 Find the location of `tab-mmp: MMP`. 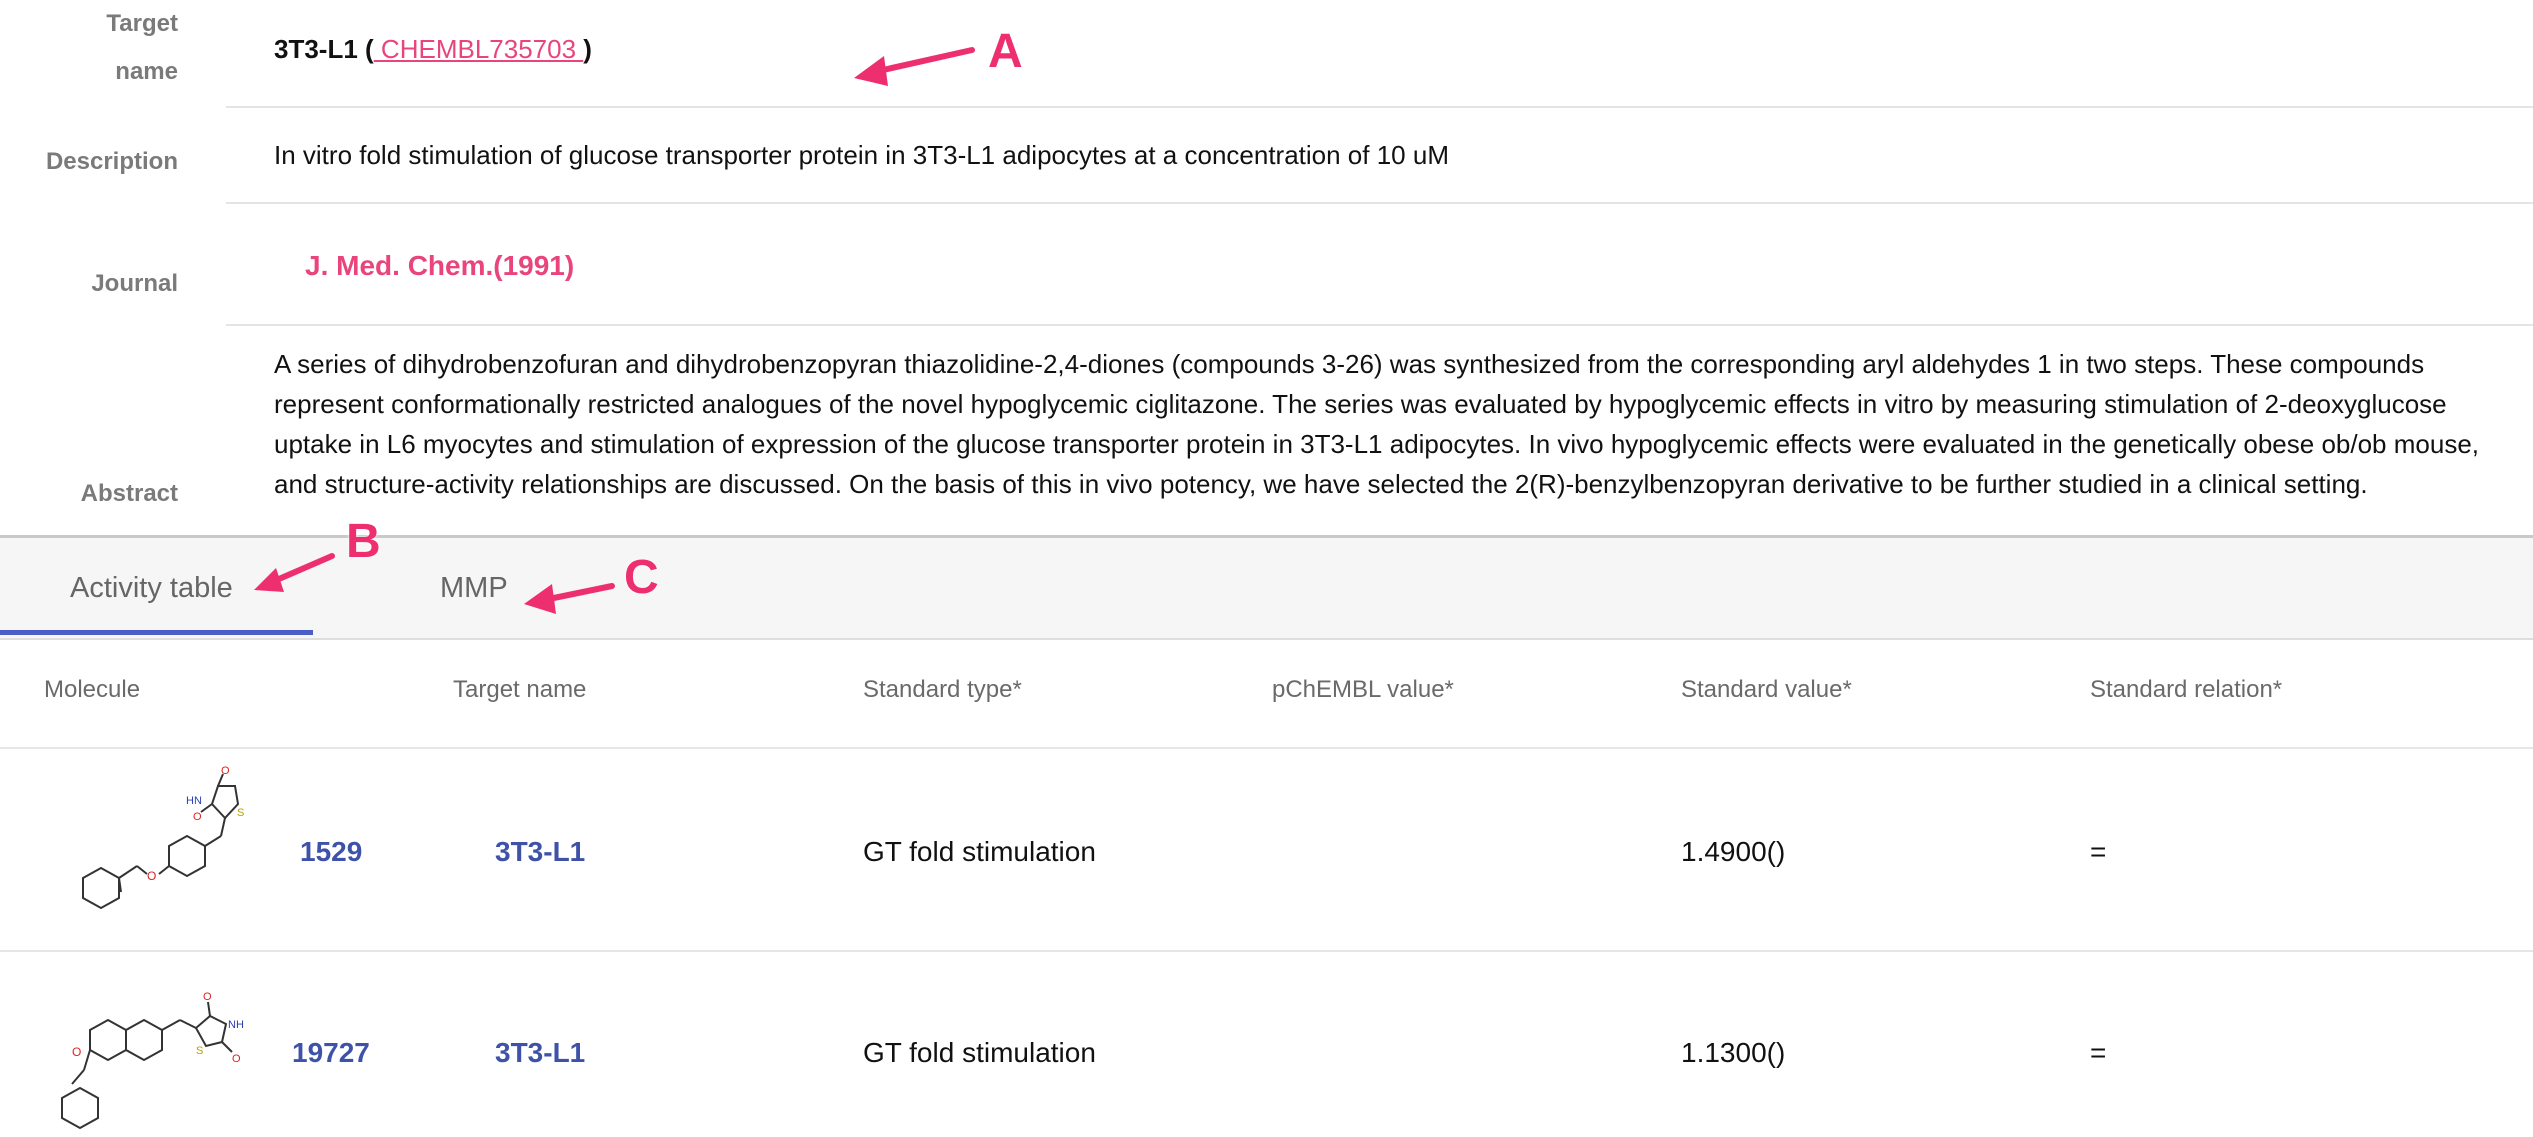

tab-mmp: MMP is located at coordinates (474, 588).